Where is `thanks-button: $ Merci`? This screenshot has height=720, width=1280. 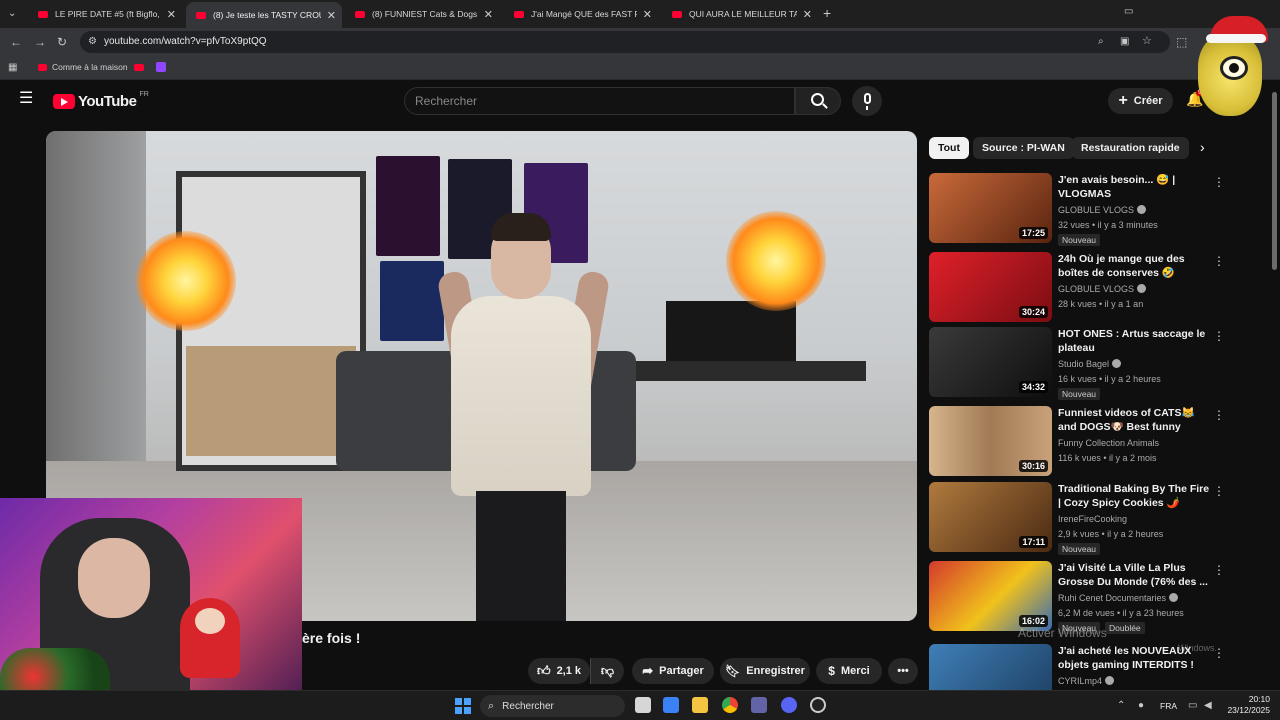
thanks-button: $ Merci is located at coordinates (849, 671).